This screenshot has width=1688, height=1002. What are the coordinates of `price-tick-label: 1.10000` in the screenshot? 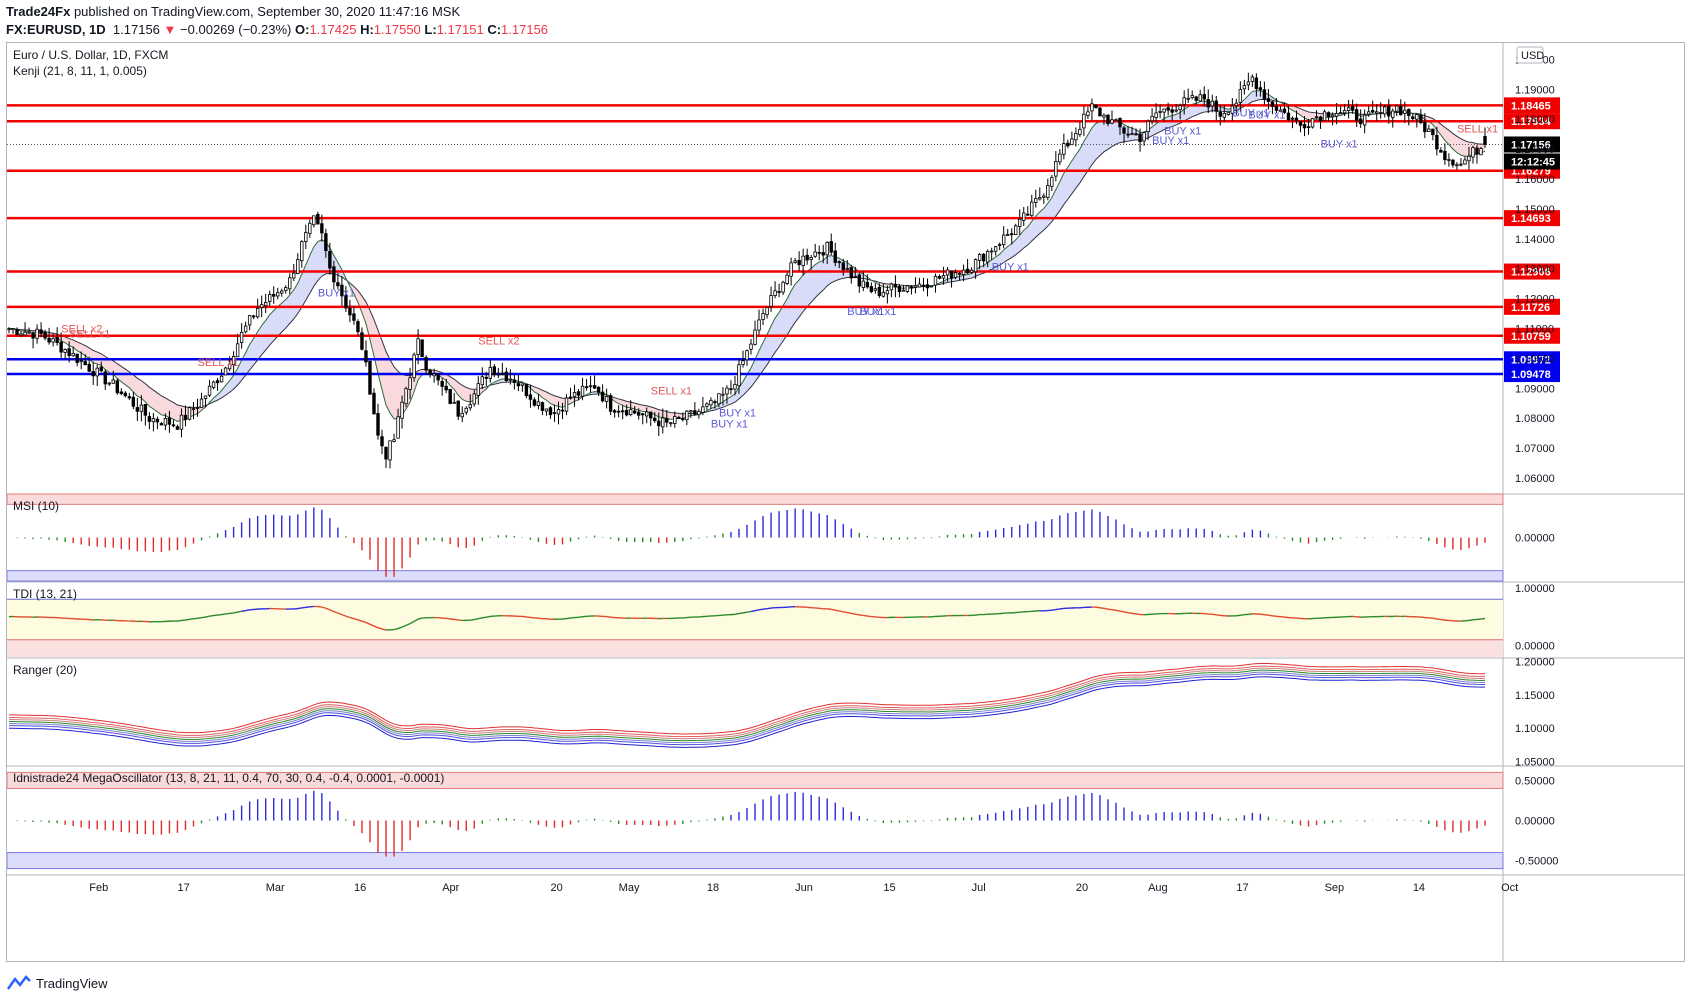 It's located at (1535, 359).